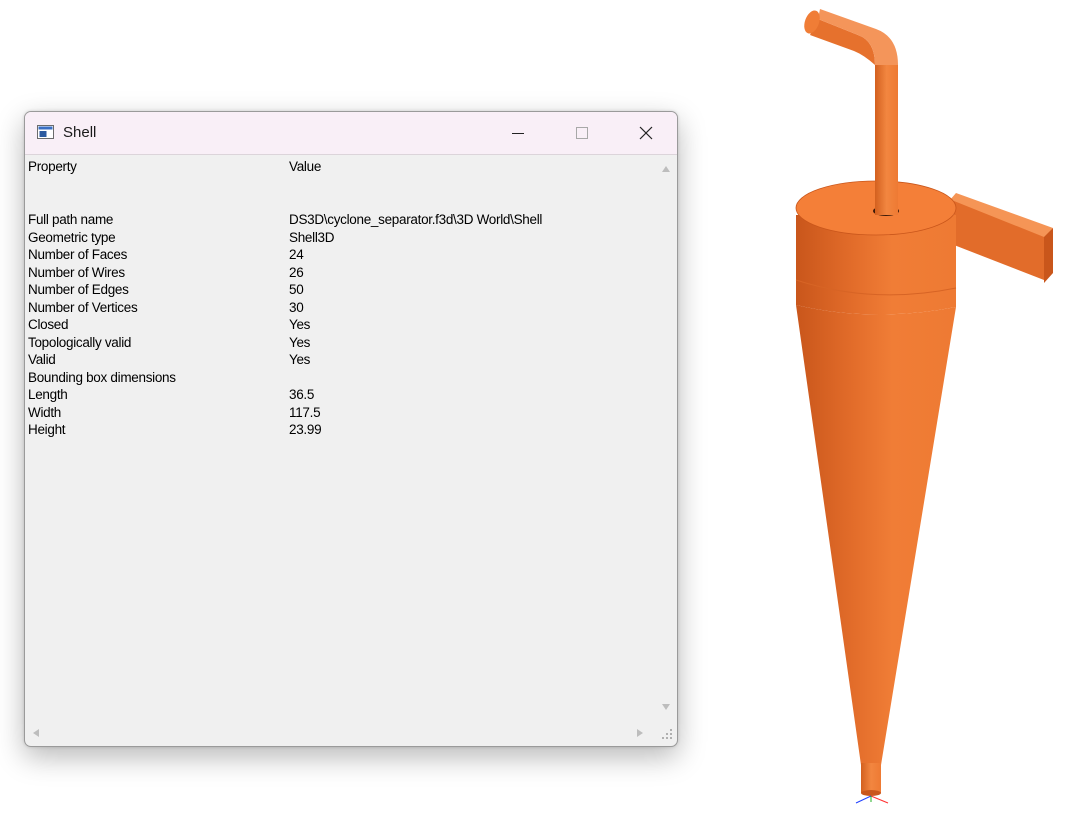 The height and width of the screenshot is (813, 1080). Describe the element at coordinates (80, 342) in the screenshot. I see `property-name: Topologically valid` at that location.